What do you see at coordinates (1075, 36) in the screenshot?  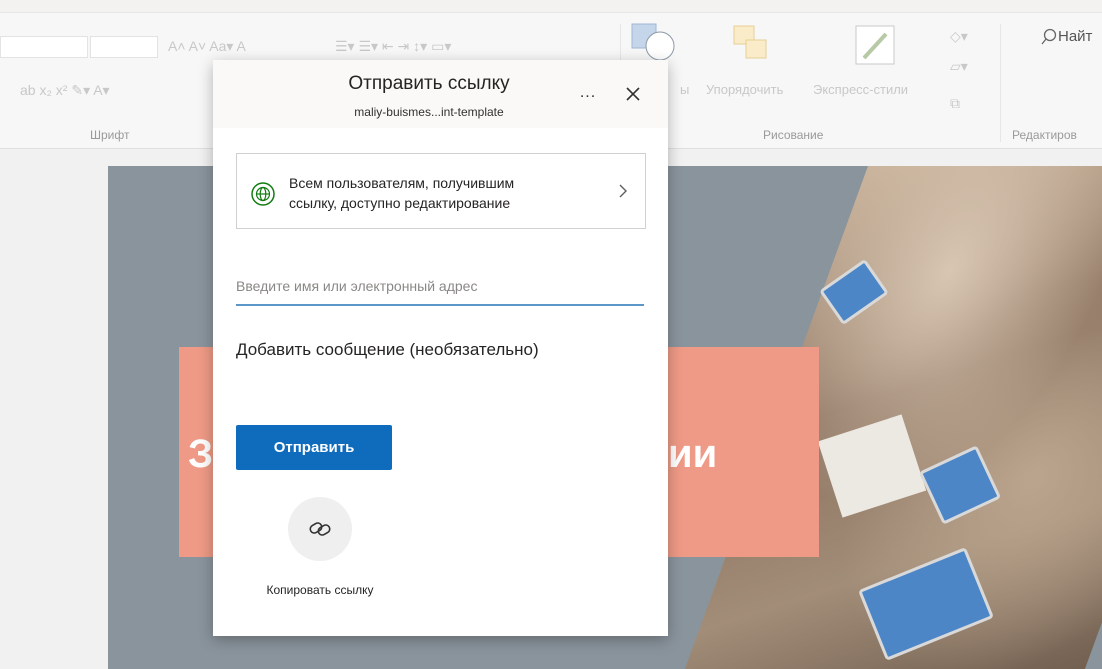 I see `find-label: Найт` at bounding box center [1075, 36].